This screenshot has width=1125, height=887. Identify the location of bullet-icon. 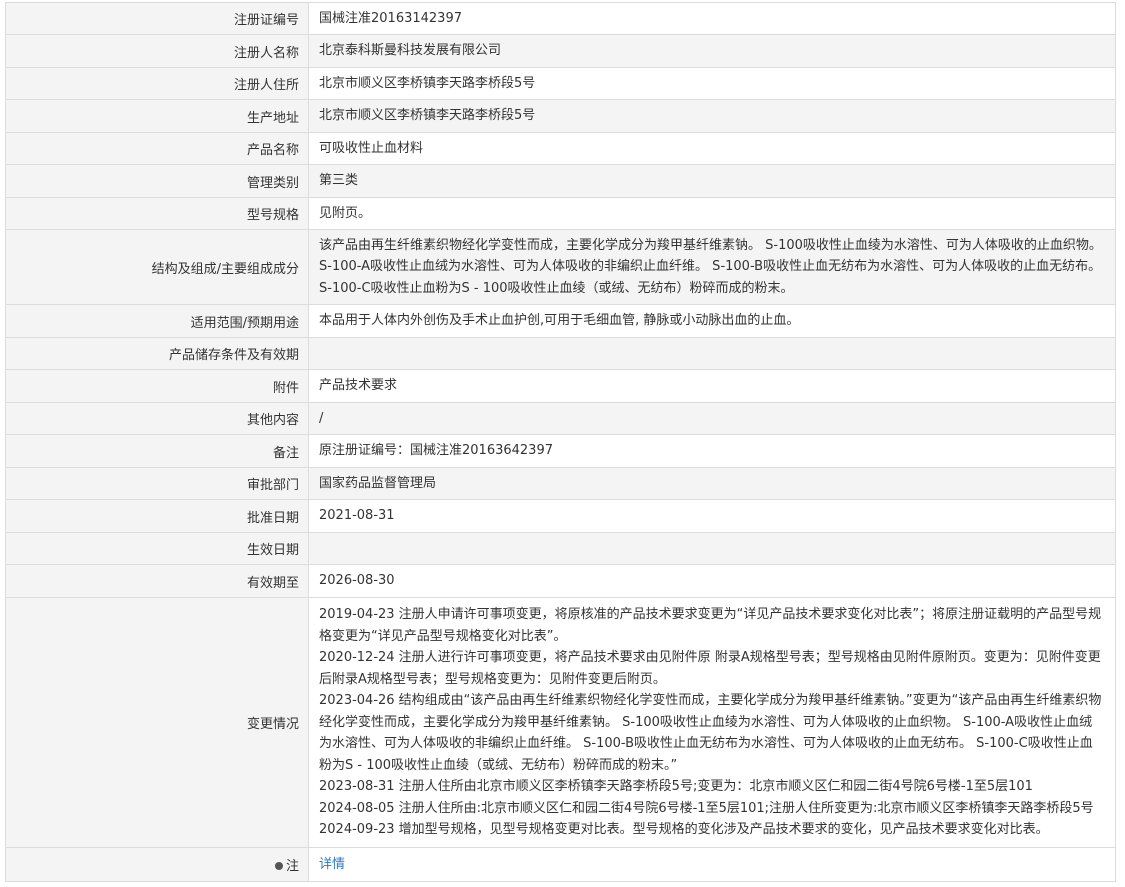
(278, 865).